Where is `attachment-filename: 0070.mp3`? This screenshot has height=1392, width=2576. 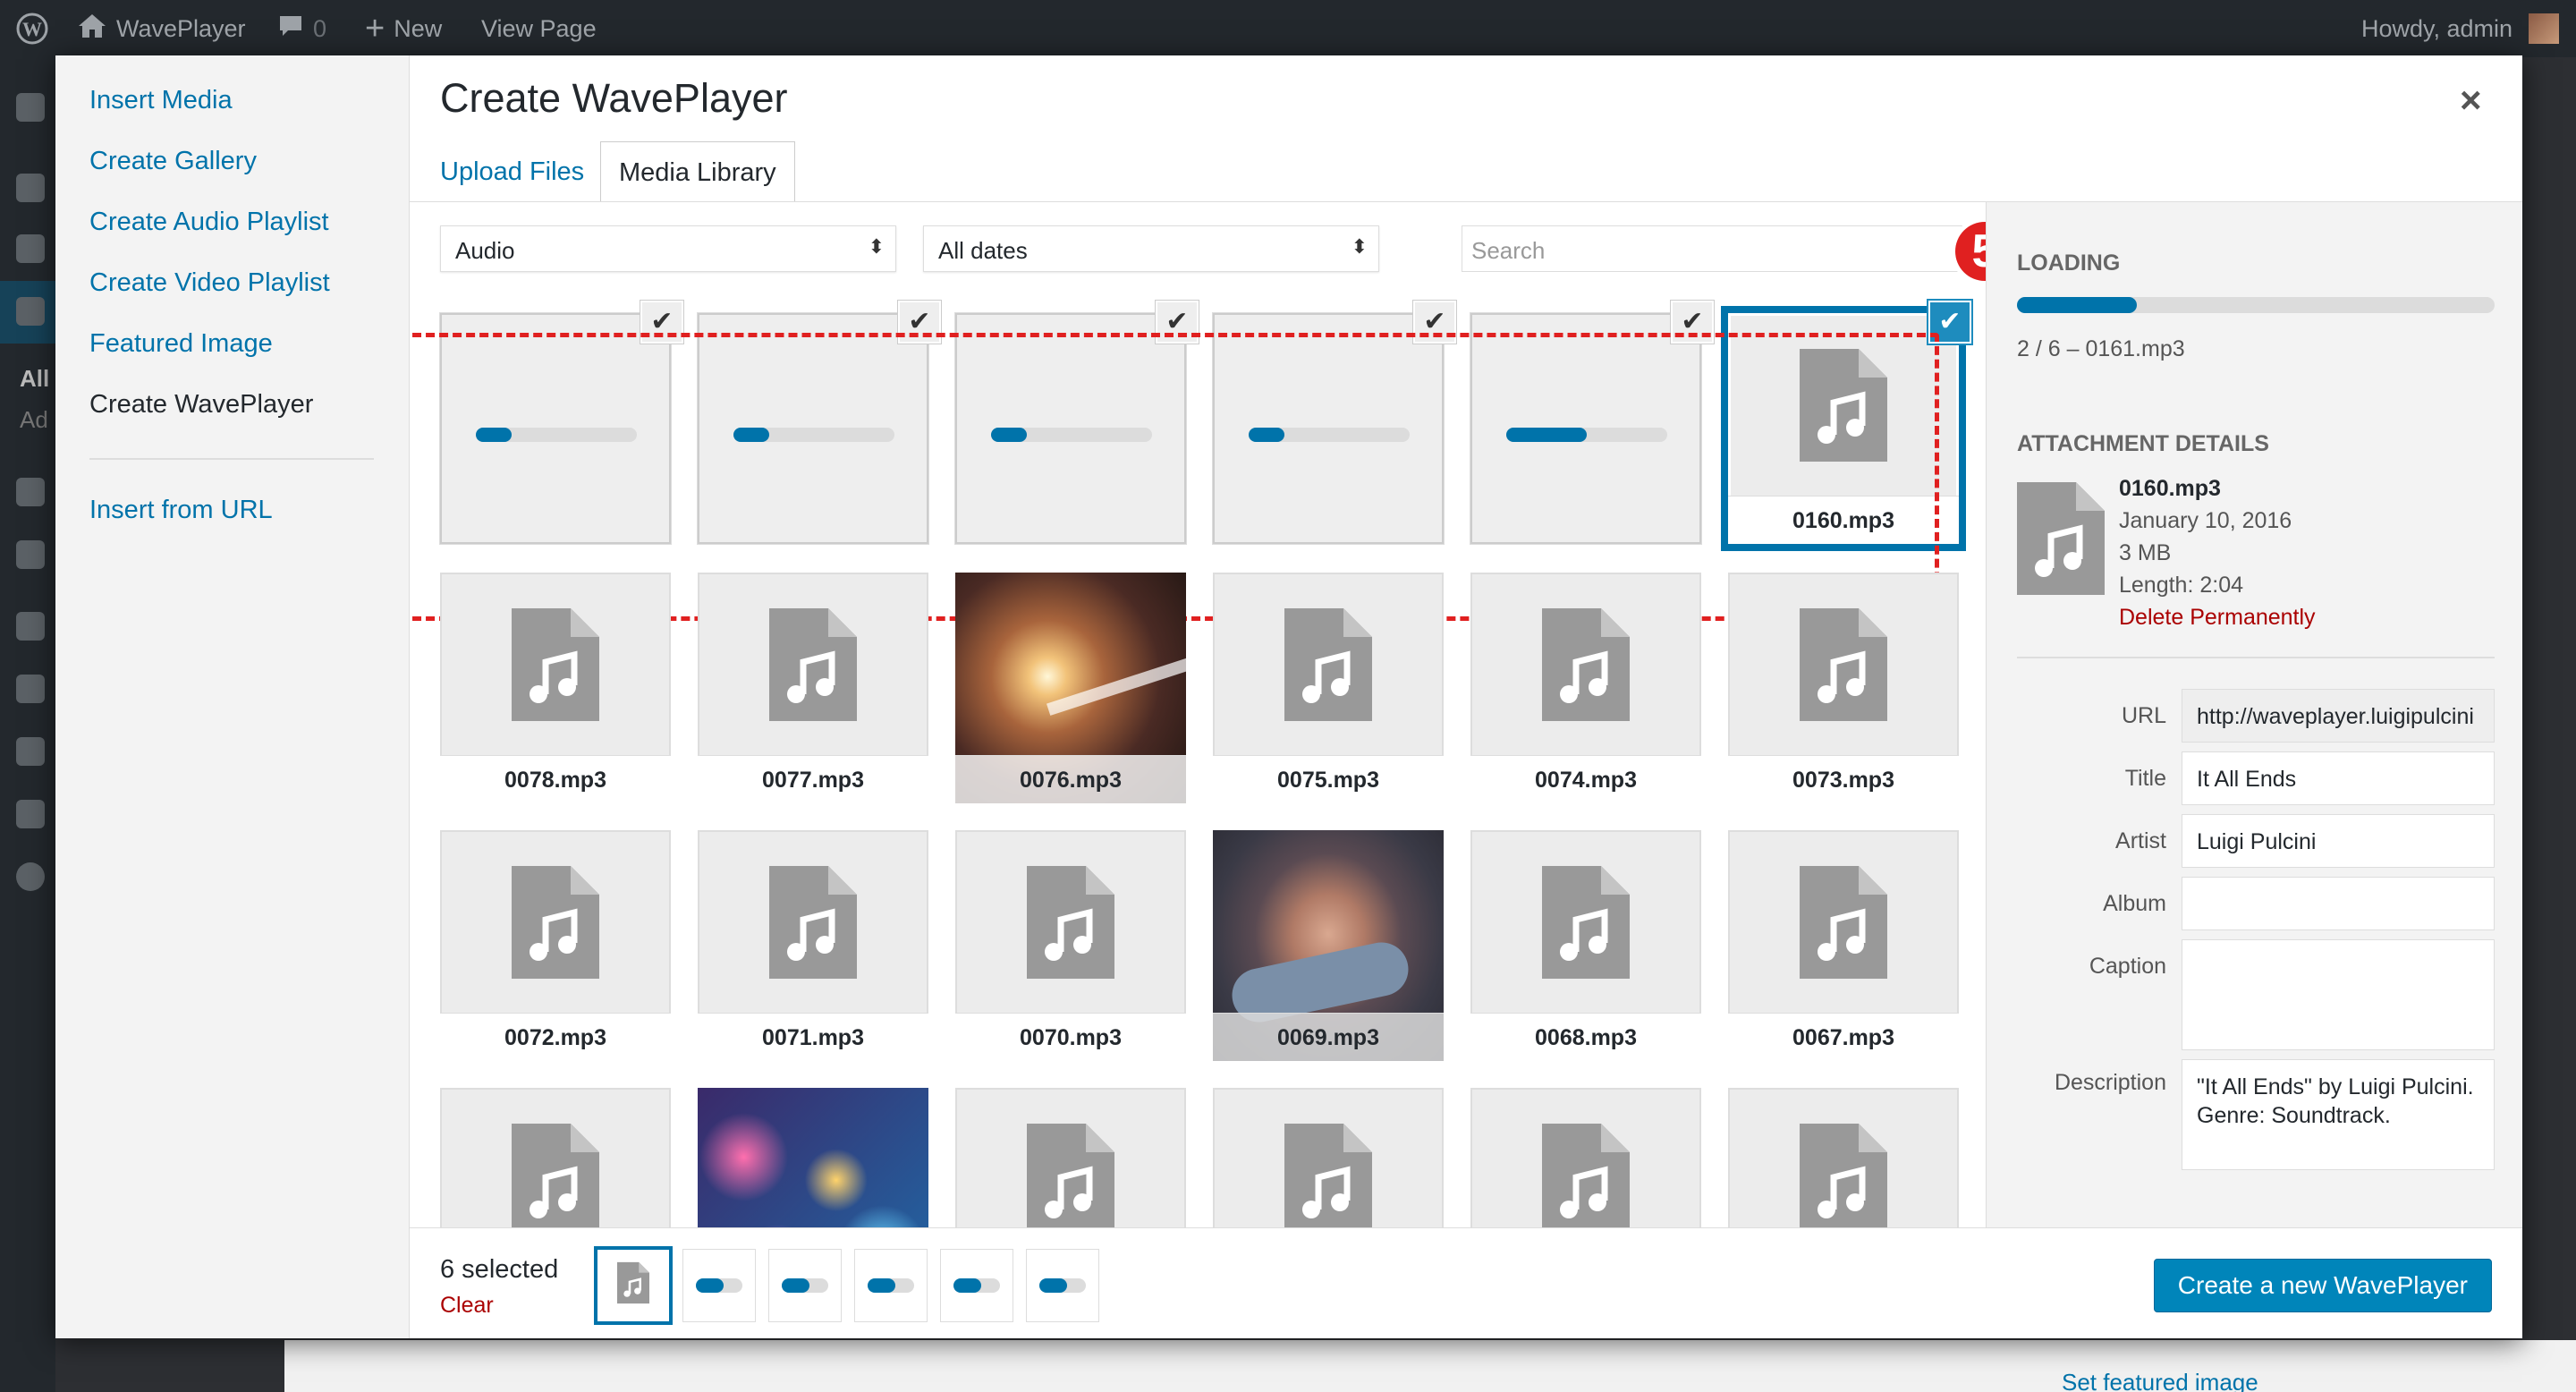
attachment-filename: 0070.mp3 is located at coordinates (1070, 1037).